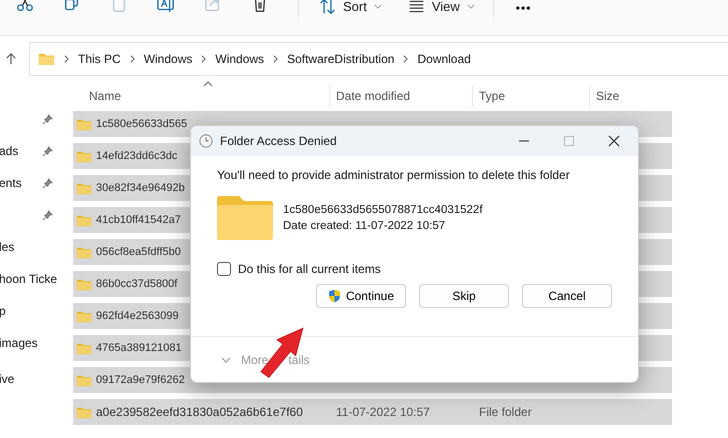  I want to click on file-name: 09172a9e79f6262, so click(140, 380).